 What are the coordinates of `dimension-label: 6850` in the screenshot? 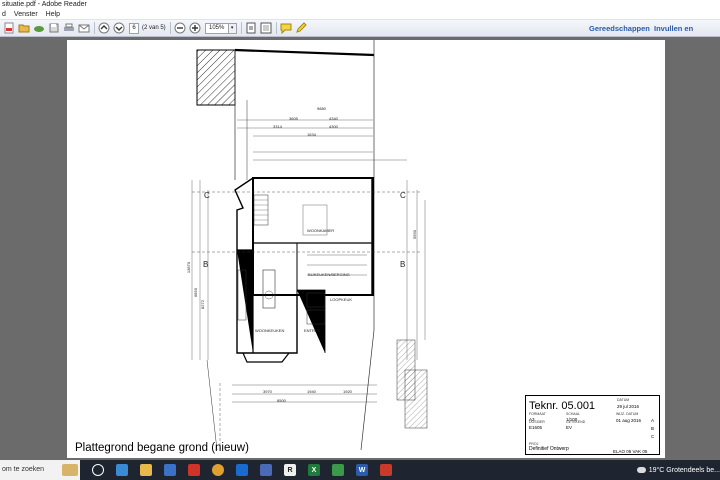 It's located at (195, 292).